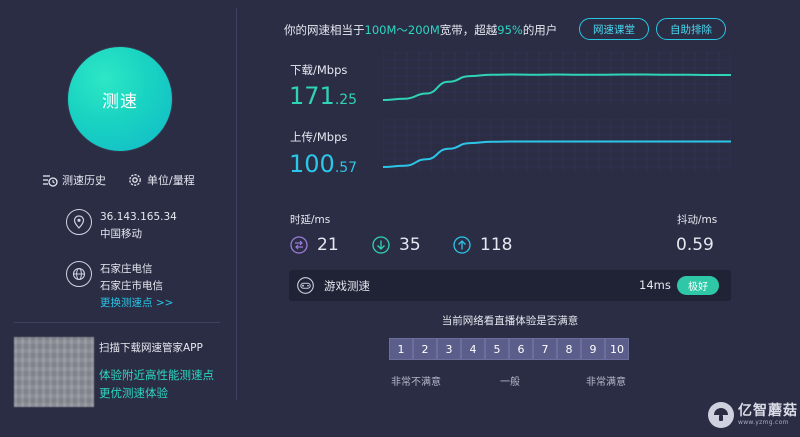  Describe the element at coordinates (346, 168) in the screenshot. I see `upload-dec: .57` at that location.